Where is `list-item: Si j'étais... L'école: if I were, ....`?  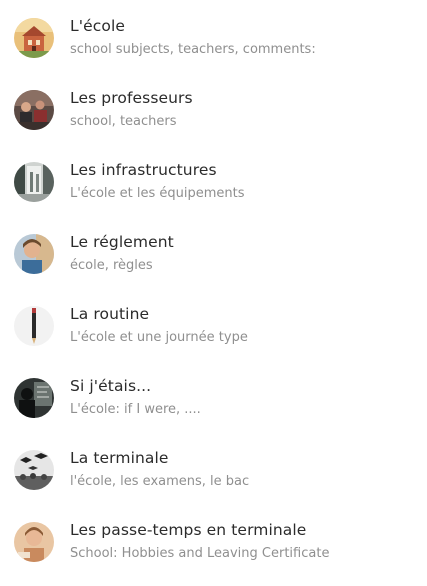 list-item: Si j'étais... L'école: if I were, .... is located at coordinates (213, 409).